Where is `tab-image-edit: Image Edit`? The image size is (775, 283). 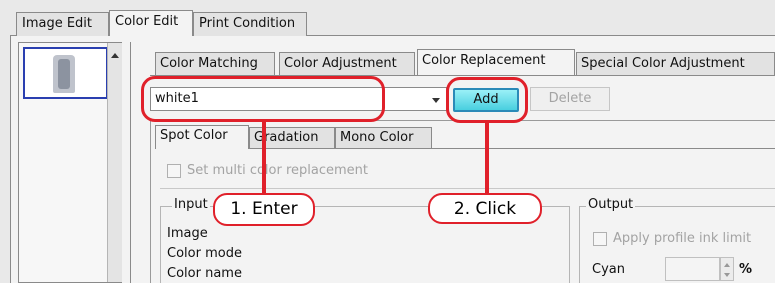
tab-image-edit: Image Edit is located at coordinates (62, 24).